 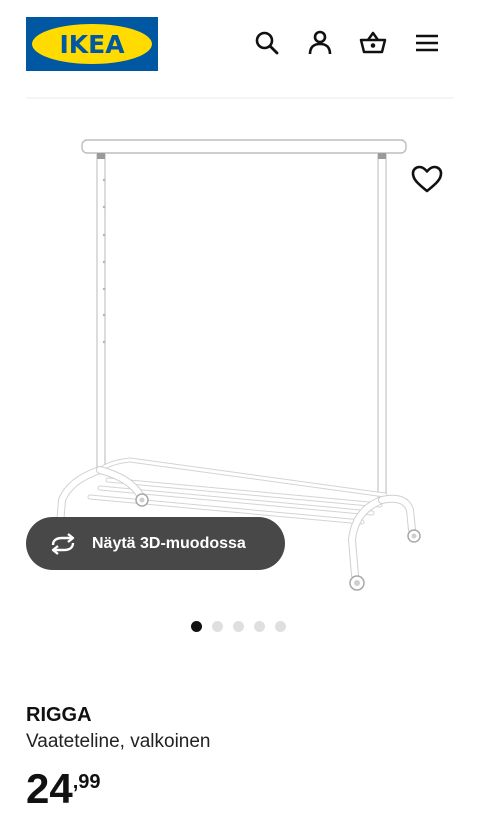 I want to click on site-header: IKEA, so click(x=240, y=45).